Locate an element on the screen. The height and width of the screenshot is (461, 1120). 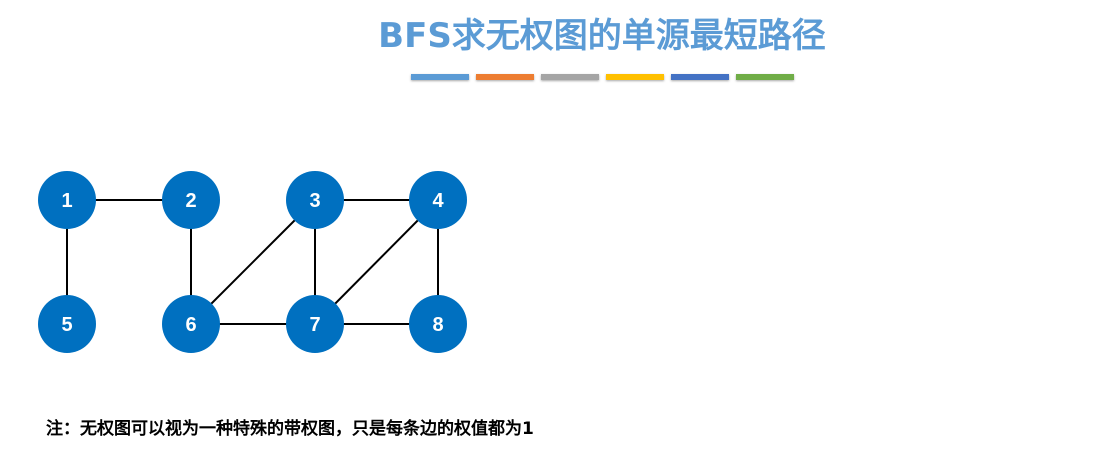
footnote: 注：无权图可以视为一种特殊的带权图，只是每条边的权值都为1 is located at coordinates (290, 429).